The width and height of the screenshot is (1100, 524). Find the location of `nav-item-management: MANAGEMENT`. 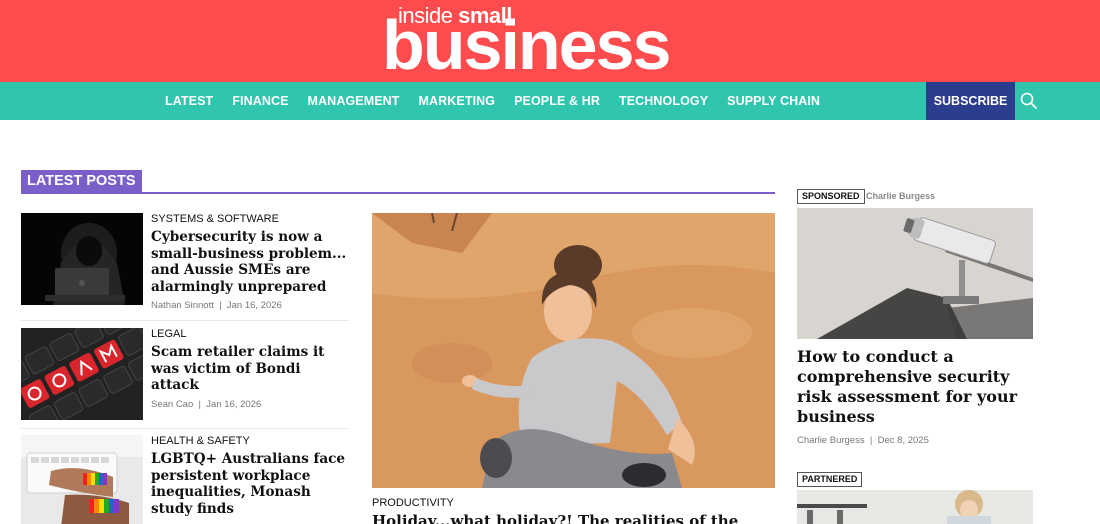

nav-item-management: MANAGEMENT is located at coordinates (354, 101).